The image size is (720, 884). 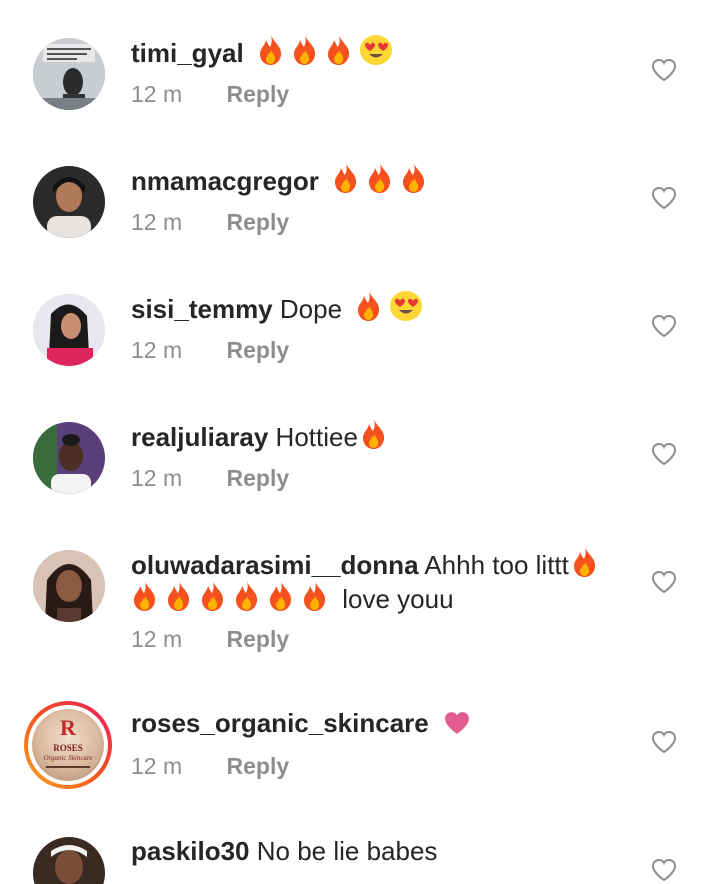 I want to click on username-link: oluwadarasimi__donna, so click(x=275, y=565).